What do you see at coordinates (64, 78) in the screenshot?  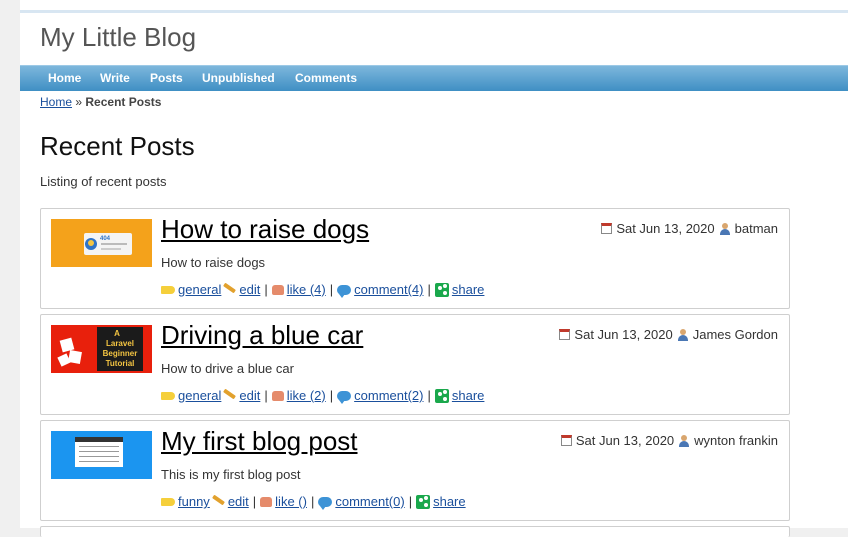 I see `nav-home: Home` at bounding box center [64, 78].